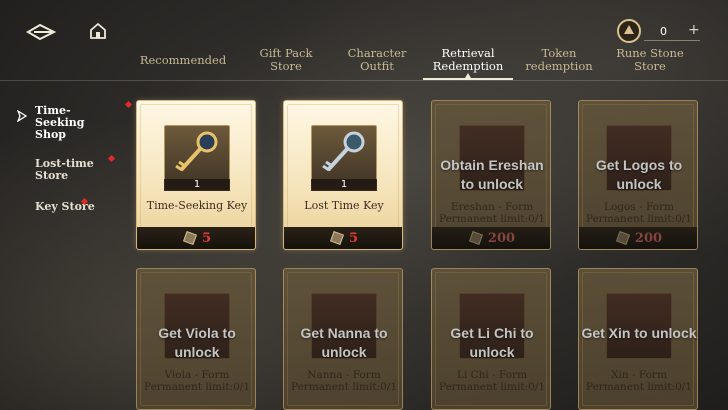 The width and height of the screenshot is (728, 410). I want to click on item-name: Lost Time Key, so click(344, 205).